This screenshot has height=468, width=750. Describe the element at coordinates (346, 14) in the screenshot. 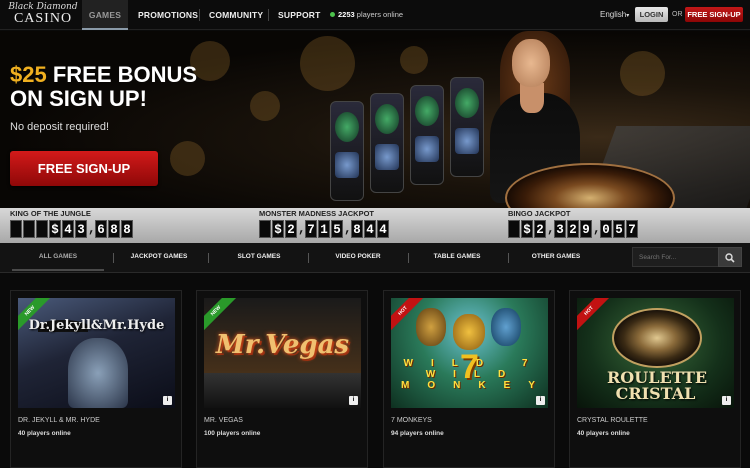

I see `players-online-count: 2253` at that location.